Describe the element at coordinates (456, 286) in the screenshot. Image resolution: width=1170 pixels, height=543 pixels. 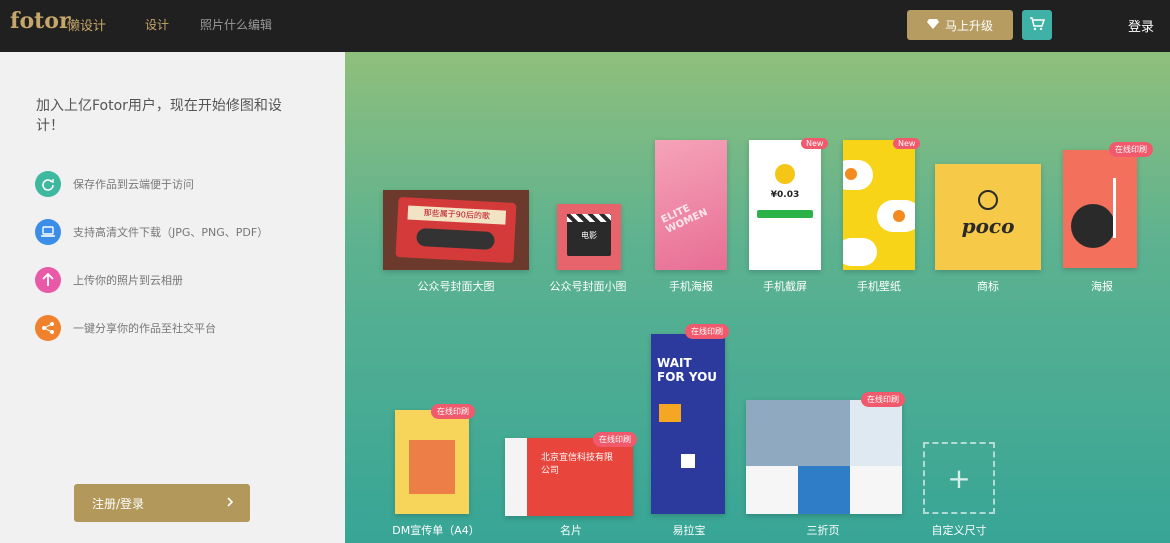
I see `template-label: 公众号封面大图` at that location.